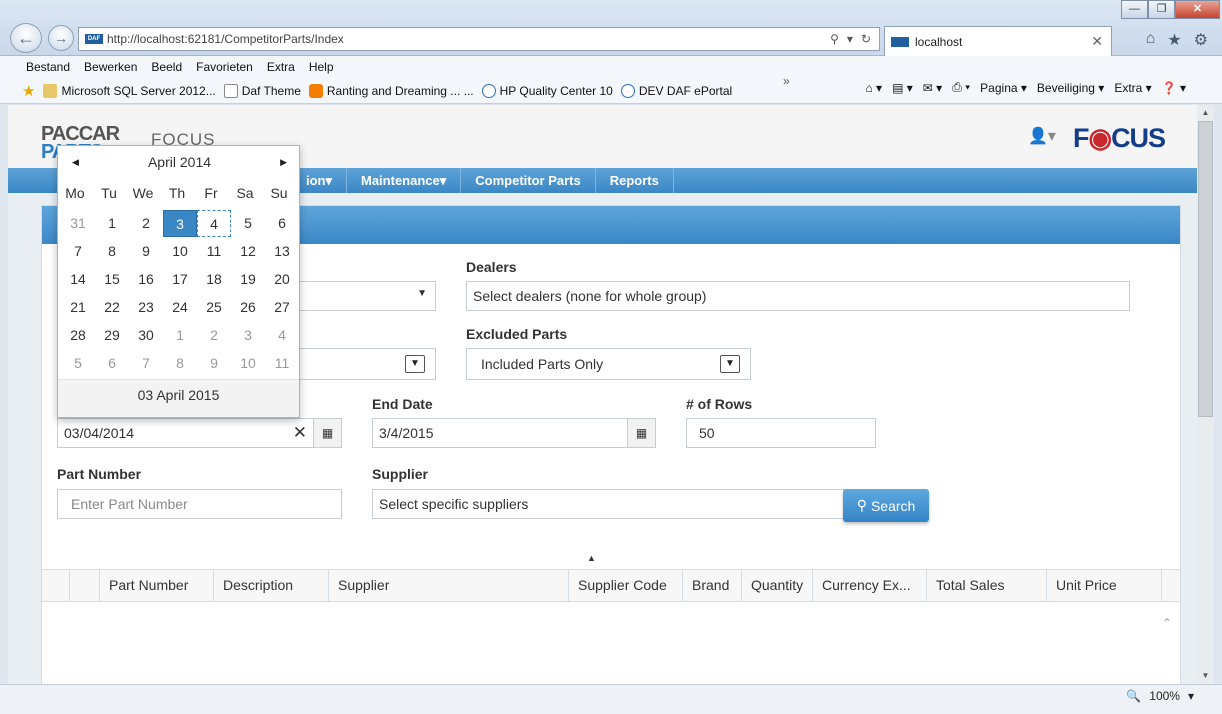 The image size is (1222, 714). I want to click on clear-icon: ✕, so click(300, 433).